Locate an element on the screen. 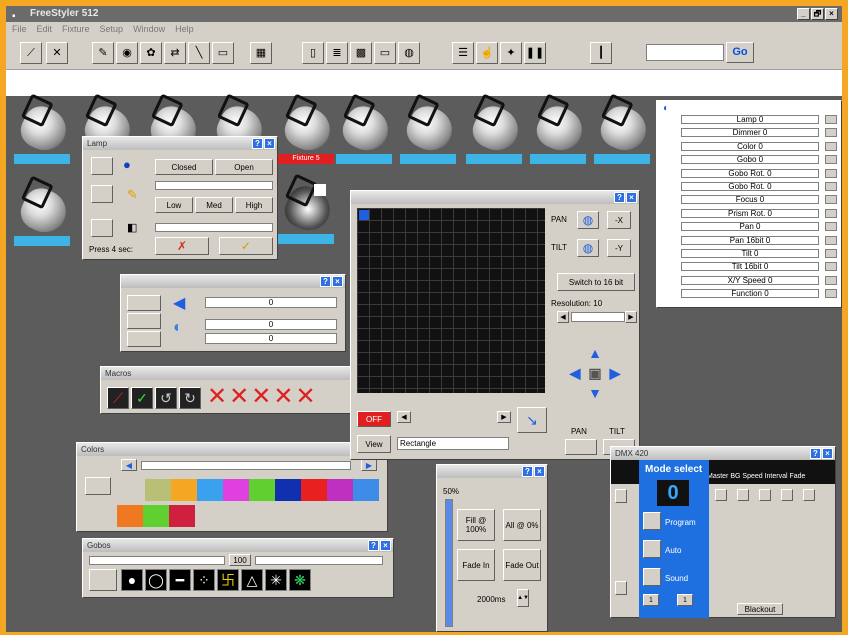  hand-icon: ☝ is located at coordinates (487, 53).